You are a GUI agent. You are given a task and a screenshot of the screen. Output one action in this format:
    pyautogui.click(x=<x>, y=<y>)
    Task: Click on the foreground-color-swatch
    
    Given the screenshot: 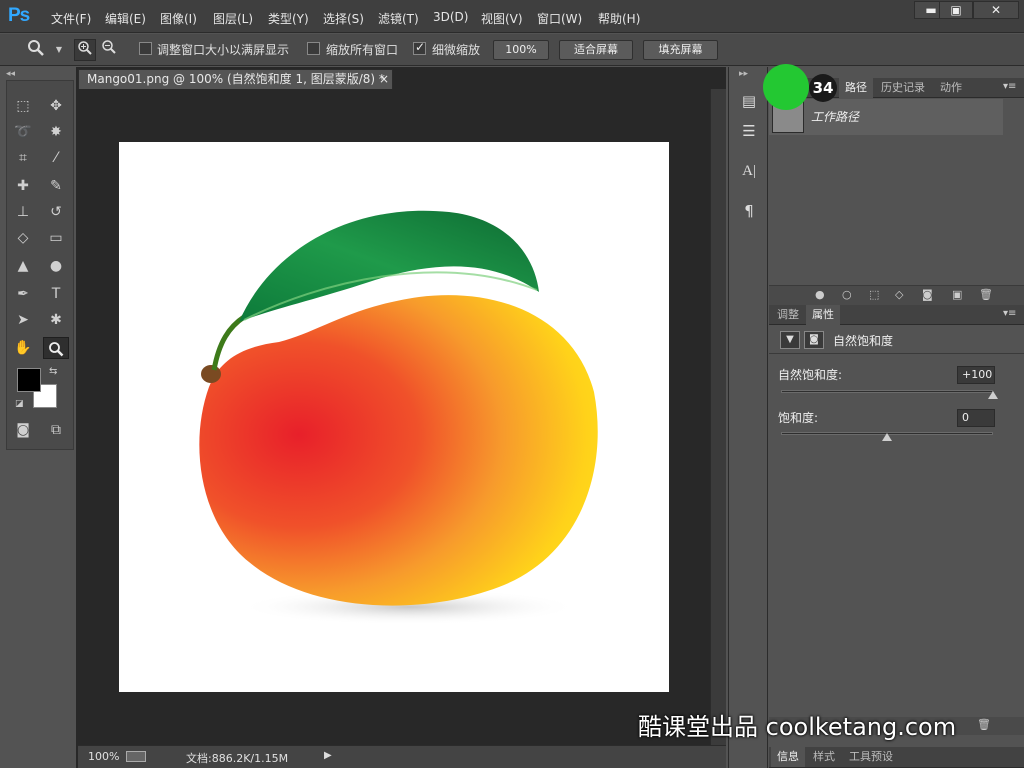 What is the action you would take?
    pyautogui.click(x=29, y=380)
    